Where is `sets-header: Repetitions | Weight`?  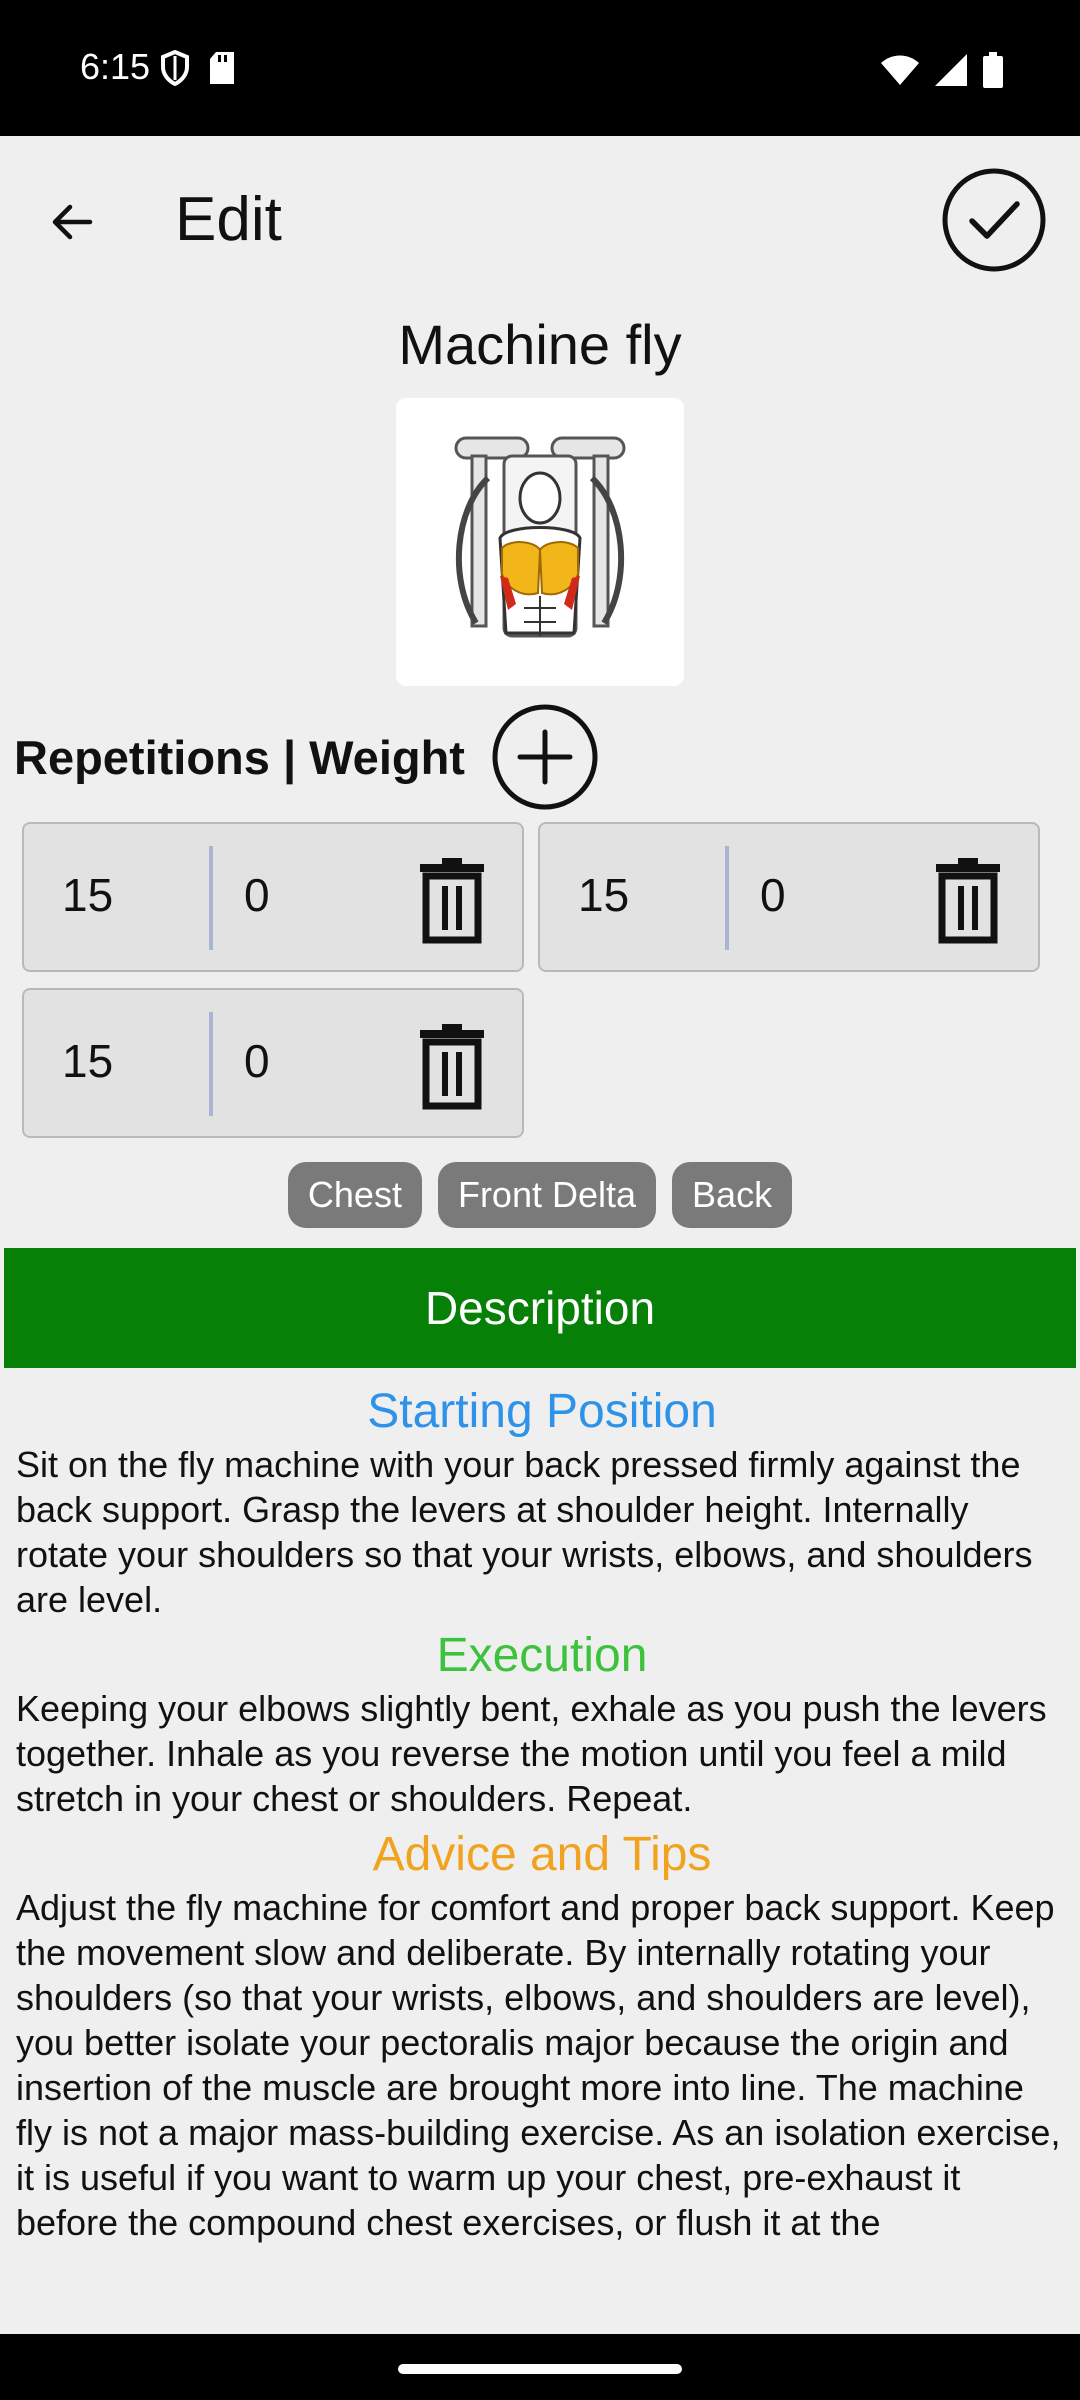
sets-header: Repetitions | Weight is located at coordinates (239, 757).